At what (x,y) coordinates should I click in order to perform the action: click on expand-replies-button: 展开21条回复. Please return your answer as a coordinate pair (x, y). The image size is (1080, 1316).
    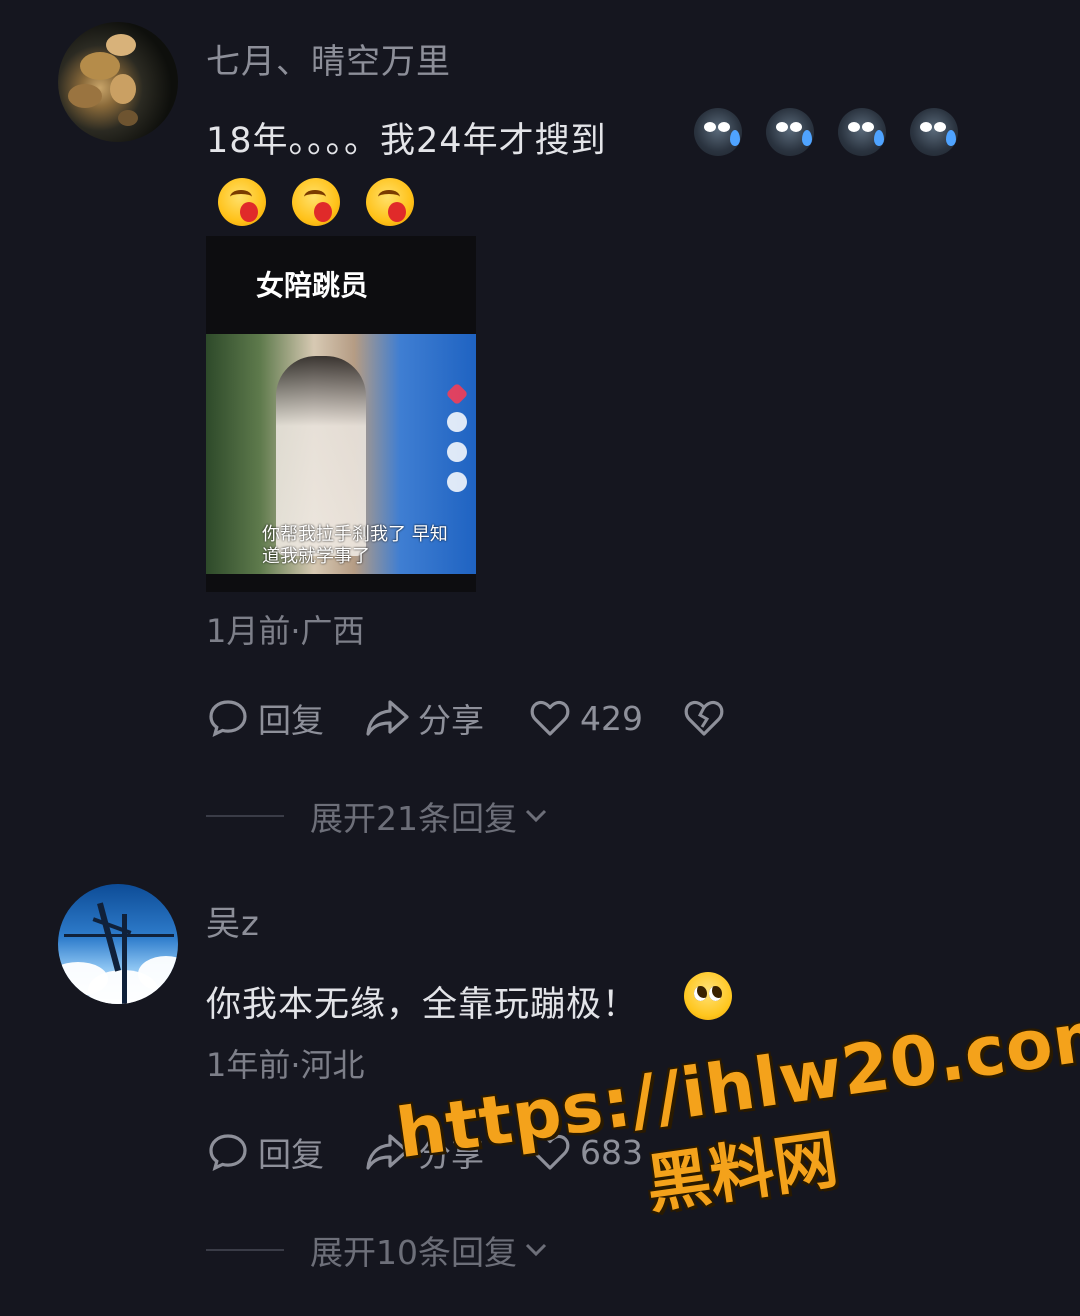
    Looking at the image, I should click on (378, 816).